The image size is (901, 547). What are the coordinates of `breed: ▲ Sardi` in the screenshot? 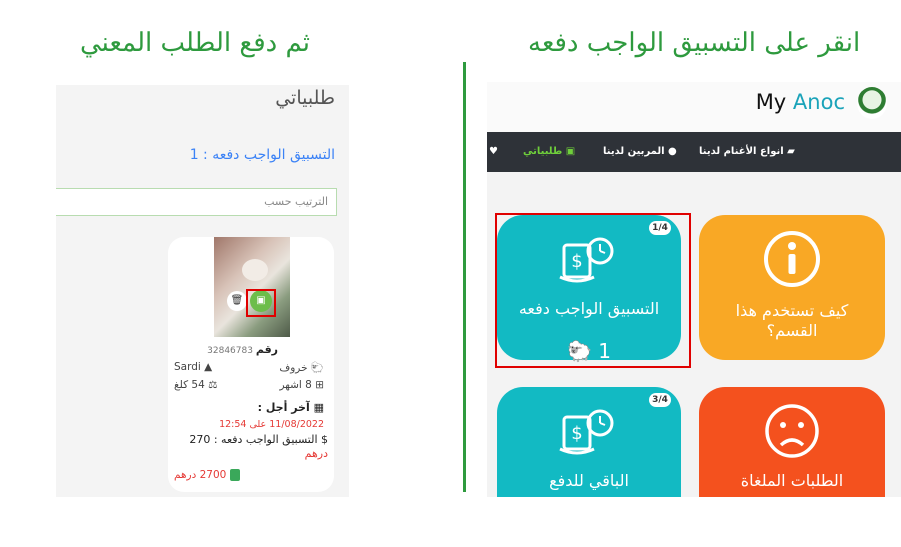 It's located at (193, 367).